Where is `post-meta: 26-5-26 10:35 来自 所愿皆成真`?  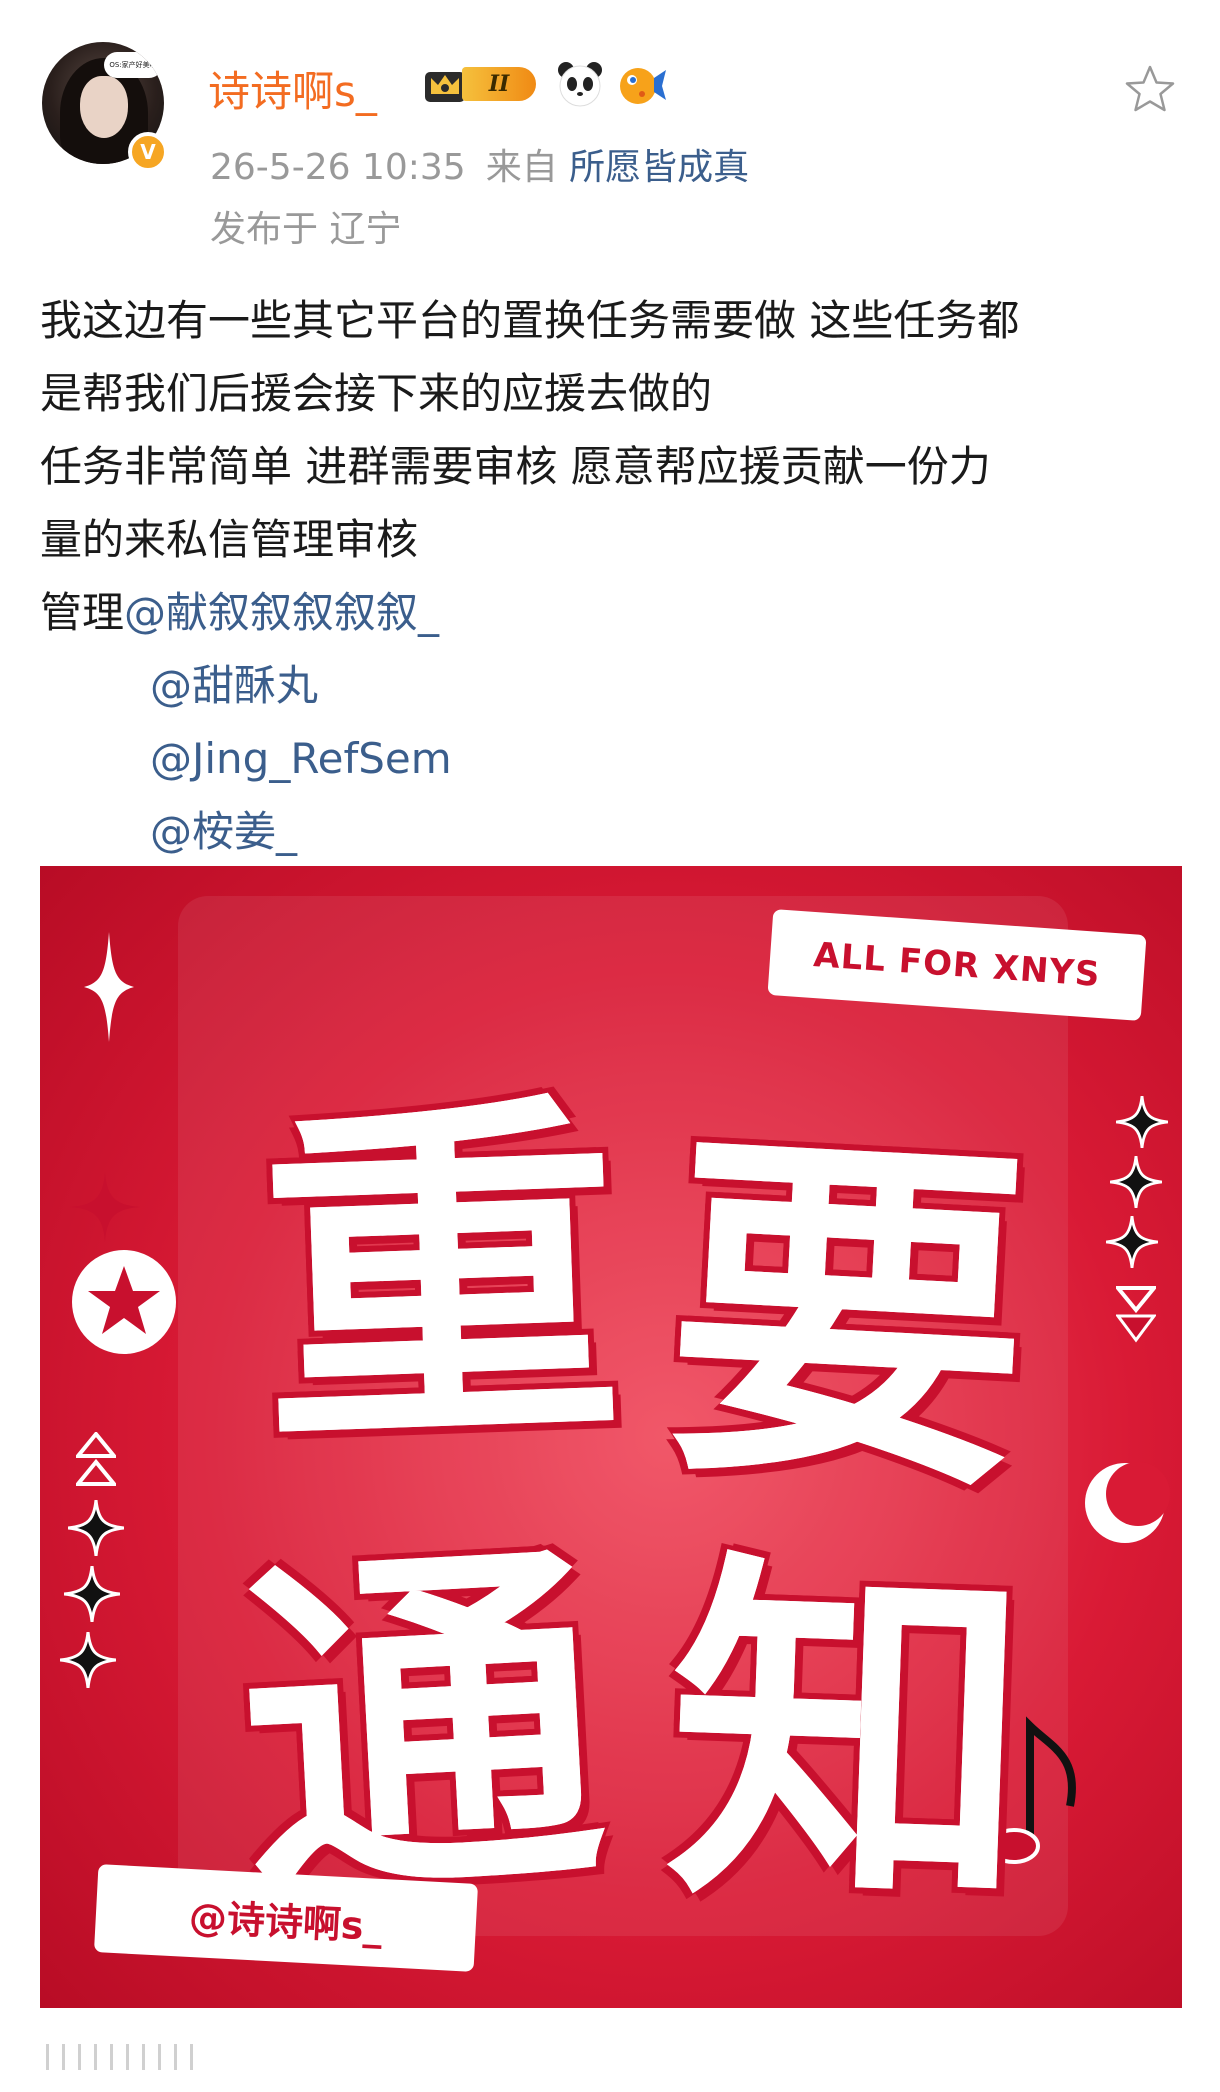
post-meta: 26-5-26 10:35 来自 所愿皆成真 is located at coordinates (479, 164).